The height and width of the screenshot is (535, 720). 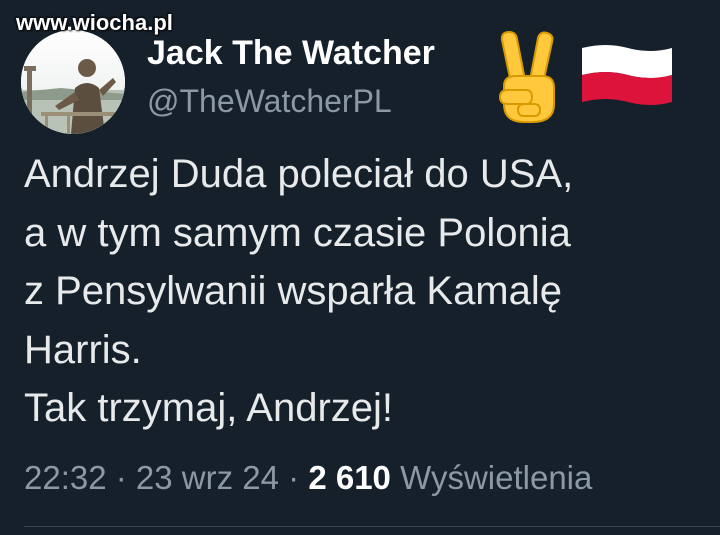 What do you see at coordinates (291, 53) in the screenshot?
I see `author-name: Jack The Watcher` at bounding box center [291, 53].